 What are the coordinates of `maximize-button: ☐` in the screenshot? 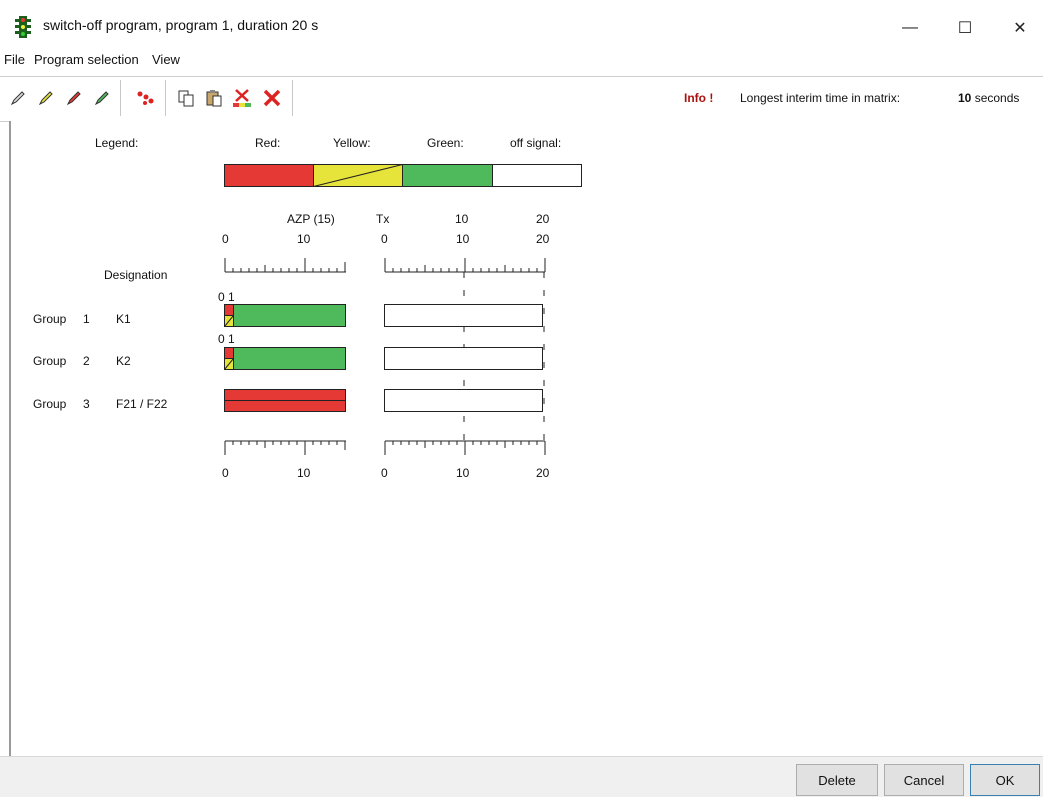 It's located at (965, 28).